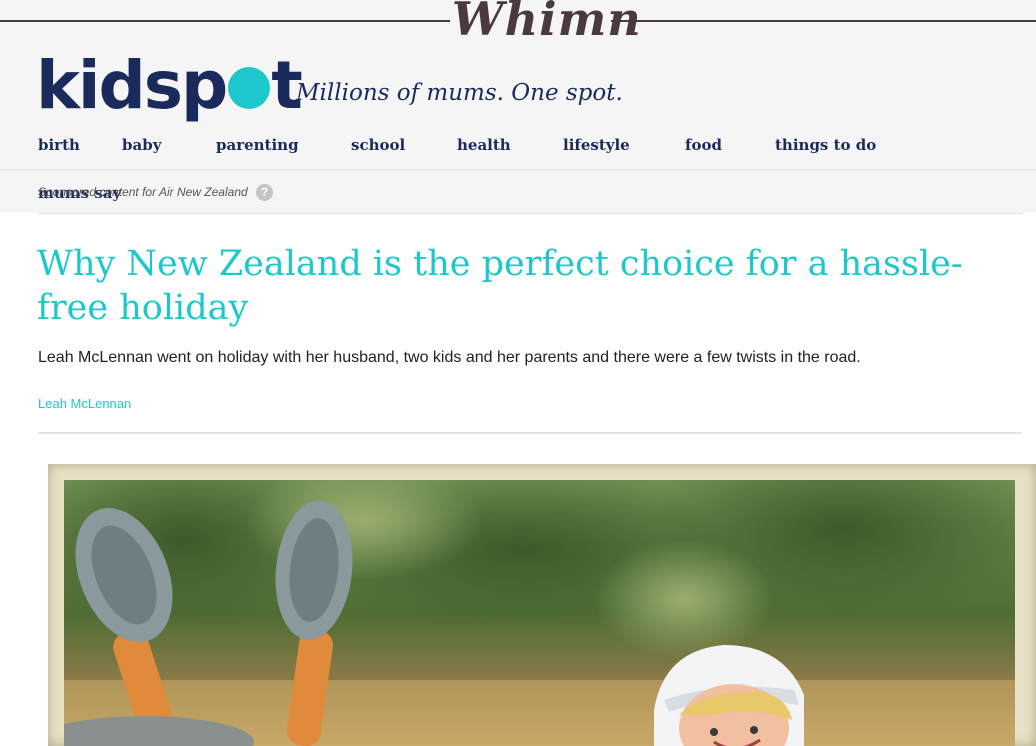 This screenshot has height=746, width=1036. I want to click on content-divider, so click(530, 433).